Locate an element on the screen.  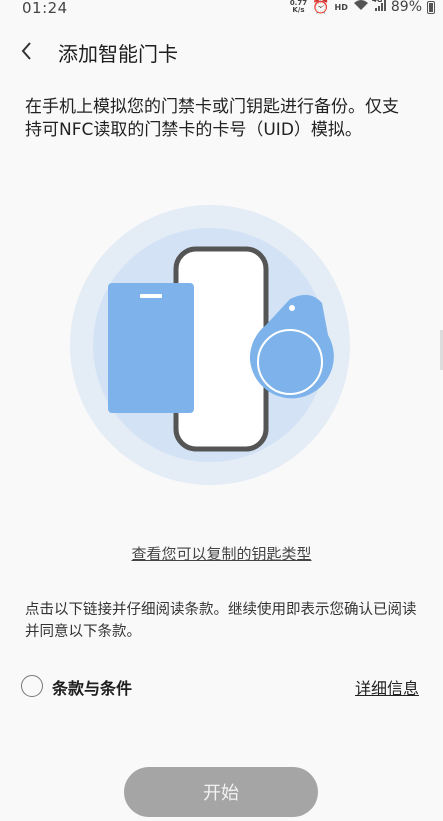
key-fob-hole is located at coordinates (292, 308).